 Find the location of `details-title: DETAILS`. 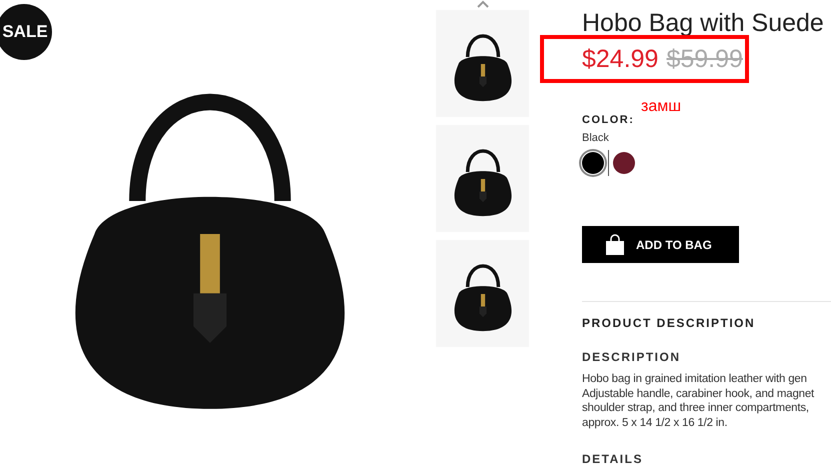

details-title: DETAILS is located at coordinates (613, 459).